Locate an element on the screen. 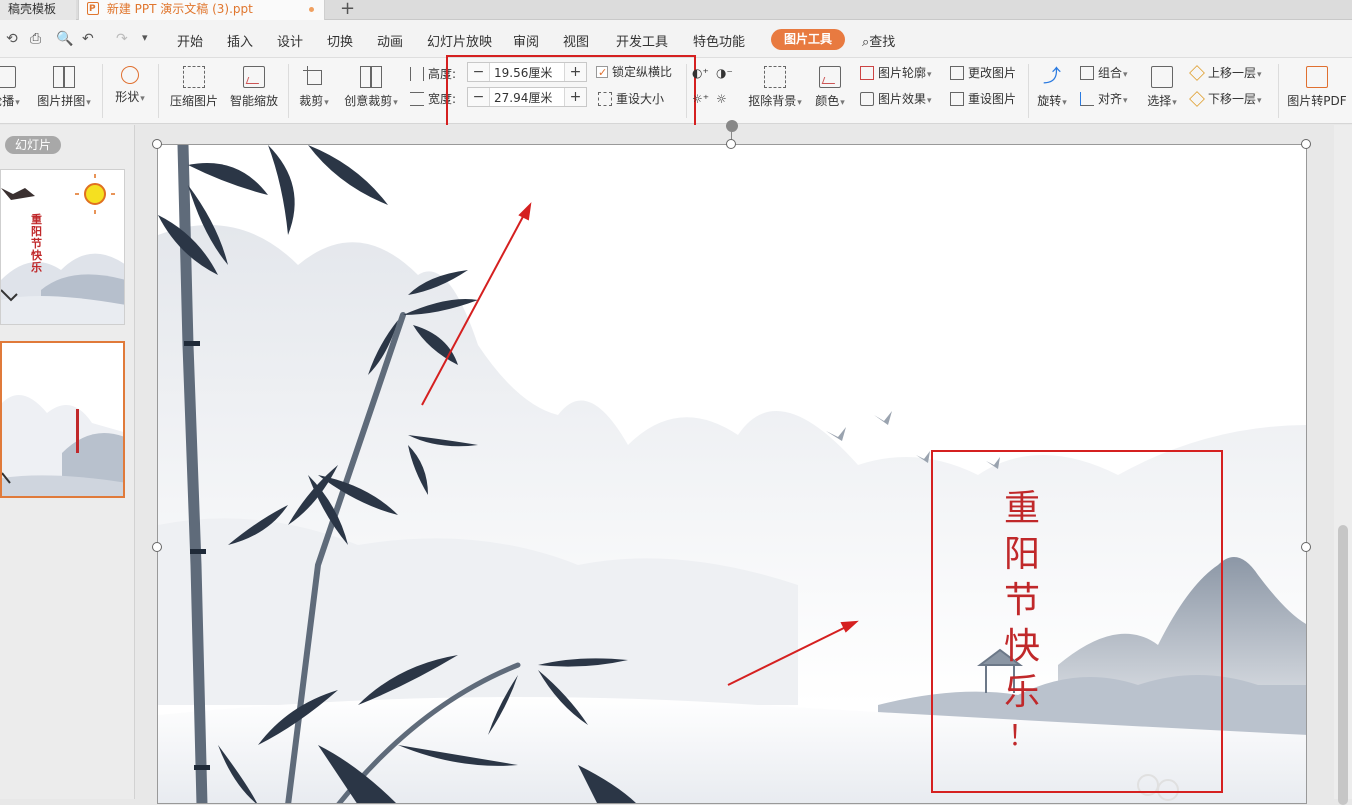  resize-handle-left is located at coordinates (157, 547).